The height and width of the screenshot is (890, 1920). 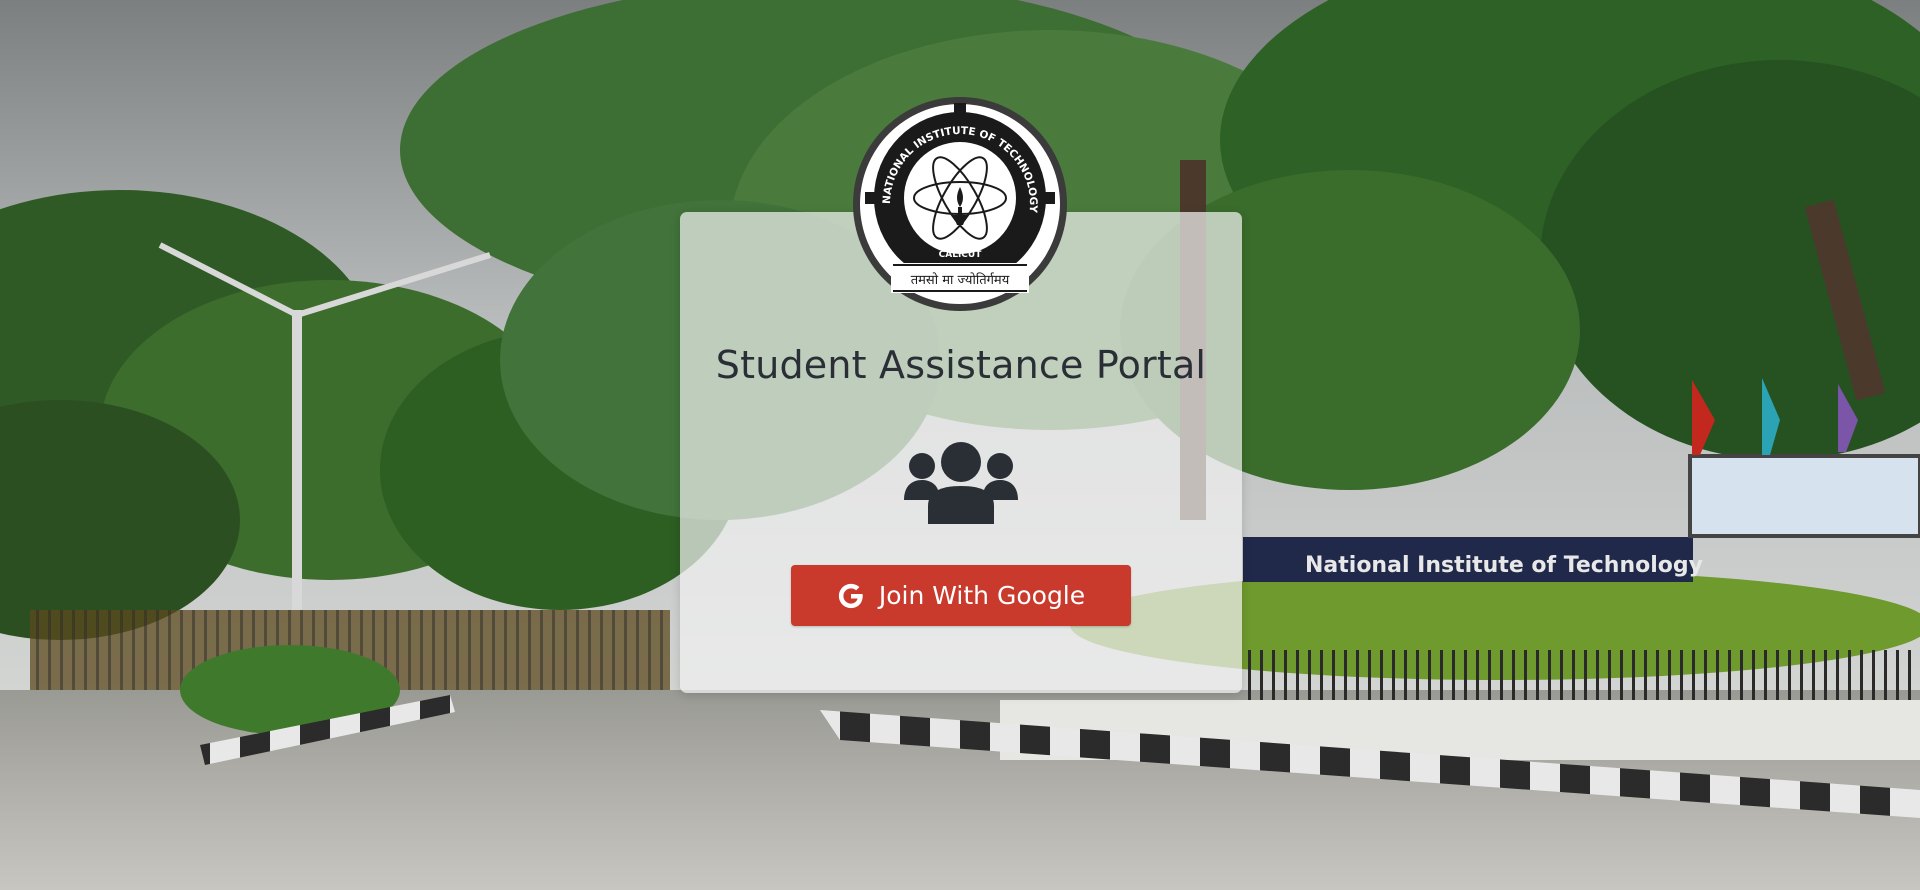 What do you see at coordinates (961, 483) in the screenshot?
I see `users-icon` at bounding box center [961, 483].